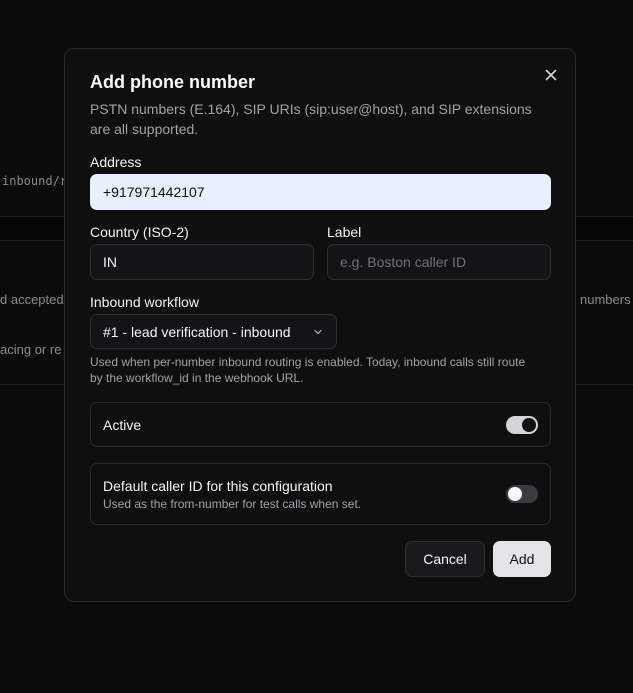 The width and height of the screenshot is (633, 693). I want to click on inbound-workflow-selected: #1 - lead verification - inbound, so click(197, 331).